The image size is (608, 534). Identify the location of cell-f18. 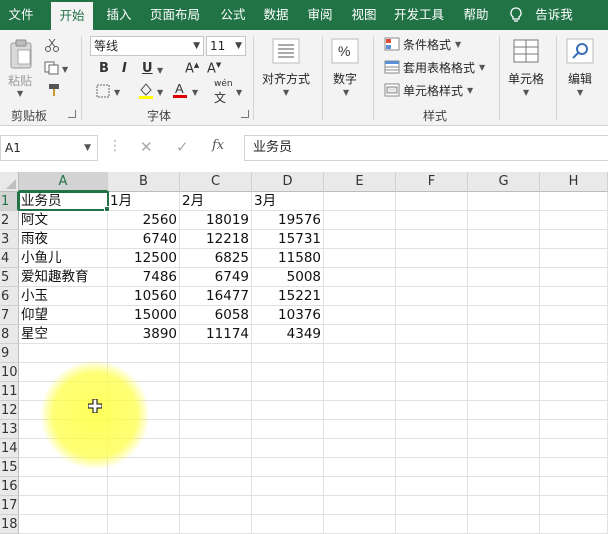
(432, 524).